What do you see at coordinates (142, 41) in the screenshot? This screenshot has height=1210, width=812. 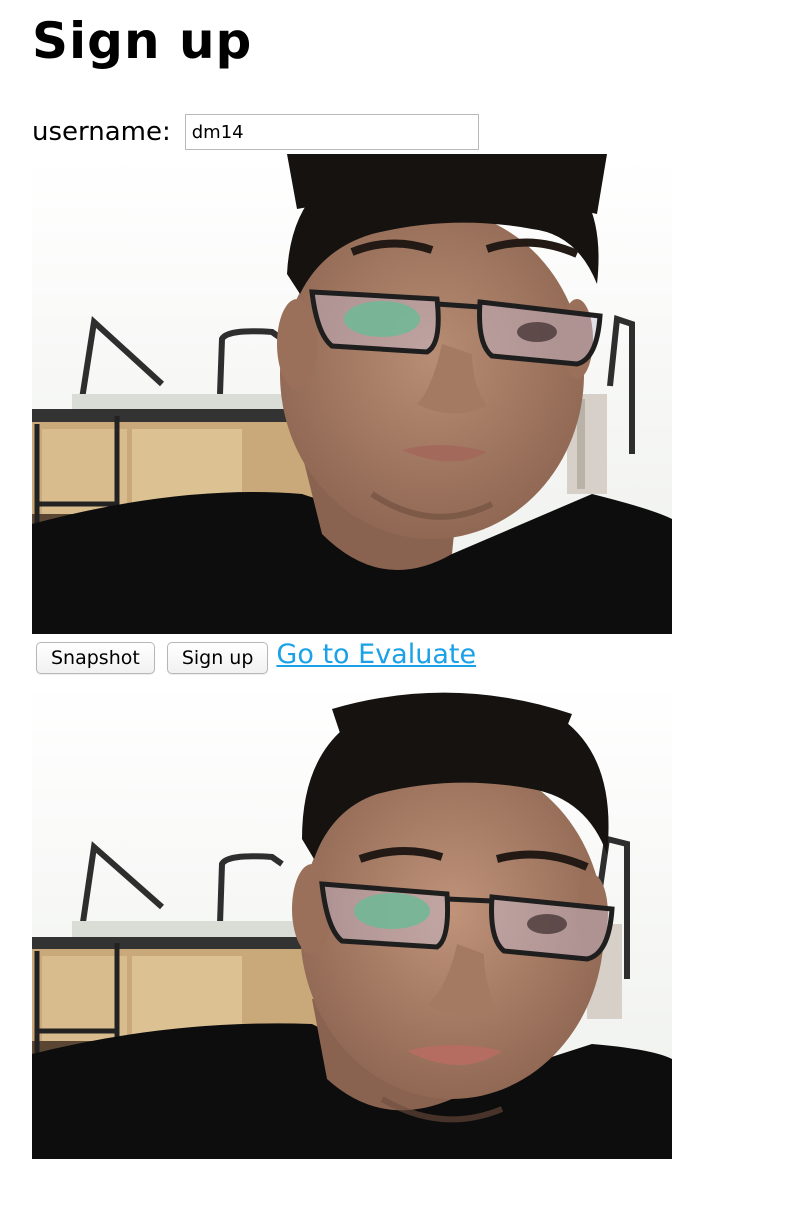 I see `page-title: Sign up` at bounding box center [142, 41].